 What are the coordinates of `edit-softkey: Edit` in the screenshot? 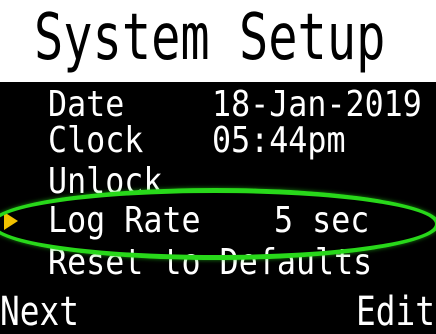 It's located at (395, 312).